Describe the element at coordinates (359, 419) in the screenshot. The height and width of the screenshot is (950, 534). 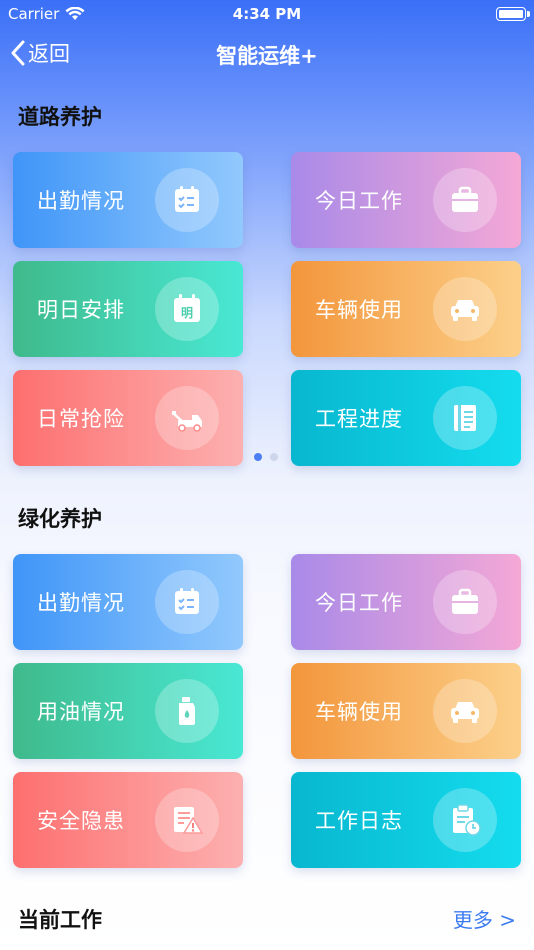
I see `card-label: 工程进度` at that location.